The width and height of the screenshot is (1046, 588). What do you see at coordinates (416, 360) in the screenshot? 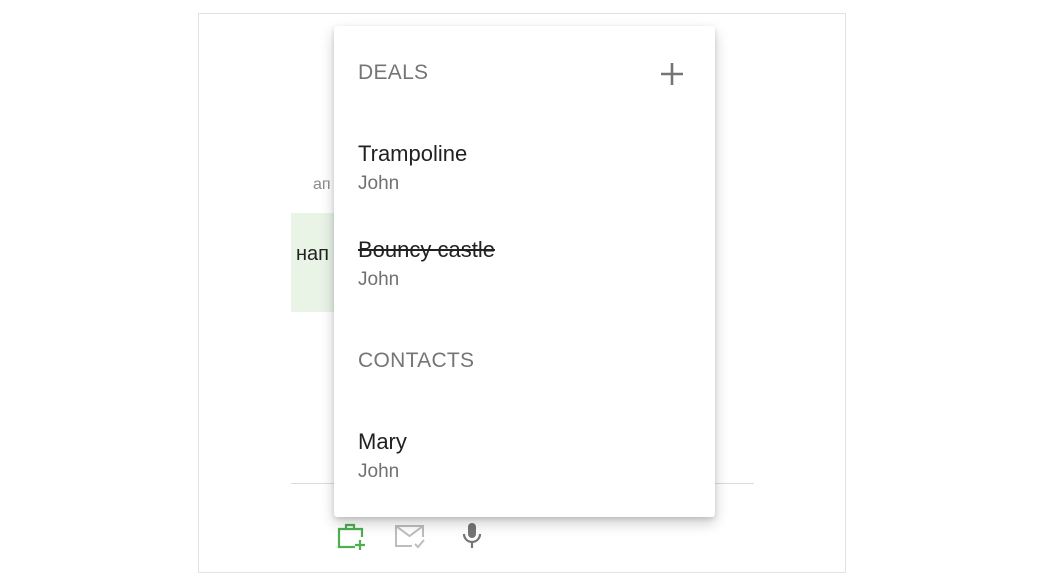
I see `contacts-header: CONTACTS` at bounding box center [416, 360].